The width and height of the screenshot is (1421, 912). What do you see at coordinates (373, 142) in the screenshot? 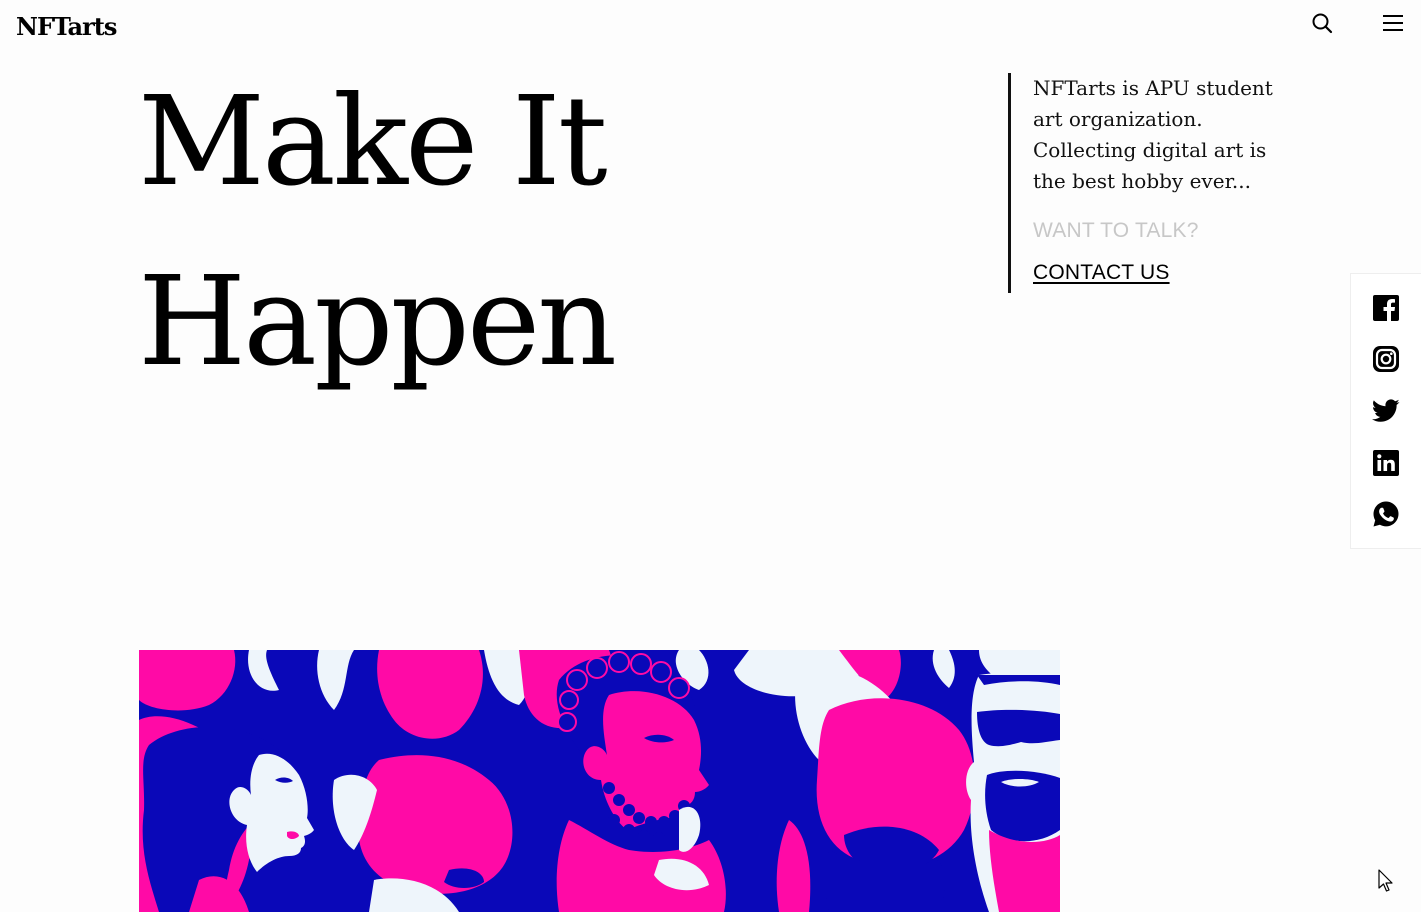
I see `hero-title-line-1: Make It` at bounding box center [373, 142].